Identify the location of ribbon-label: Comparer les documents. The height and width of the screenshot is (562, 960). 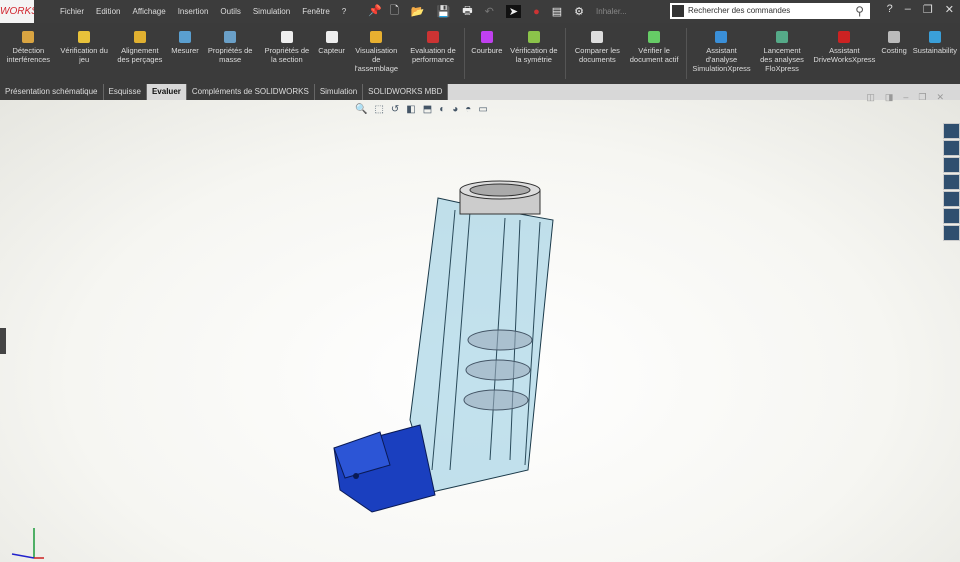
(597, 55).